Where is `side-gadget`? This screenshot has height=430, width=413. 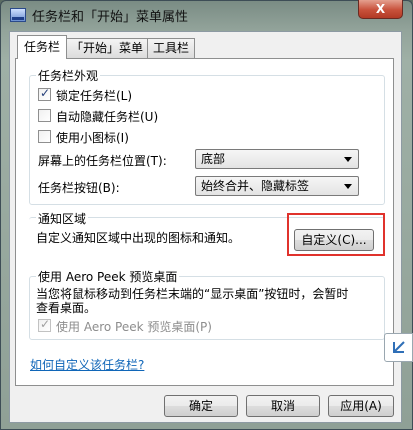
side-gadget is located at coordinates (398, 347).